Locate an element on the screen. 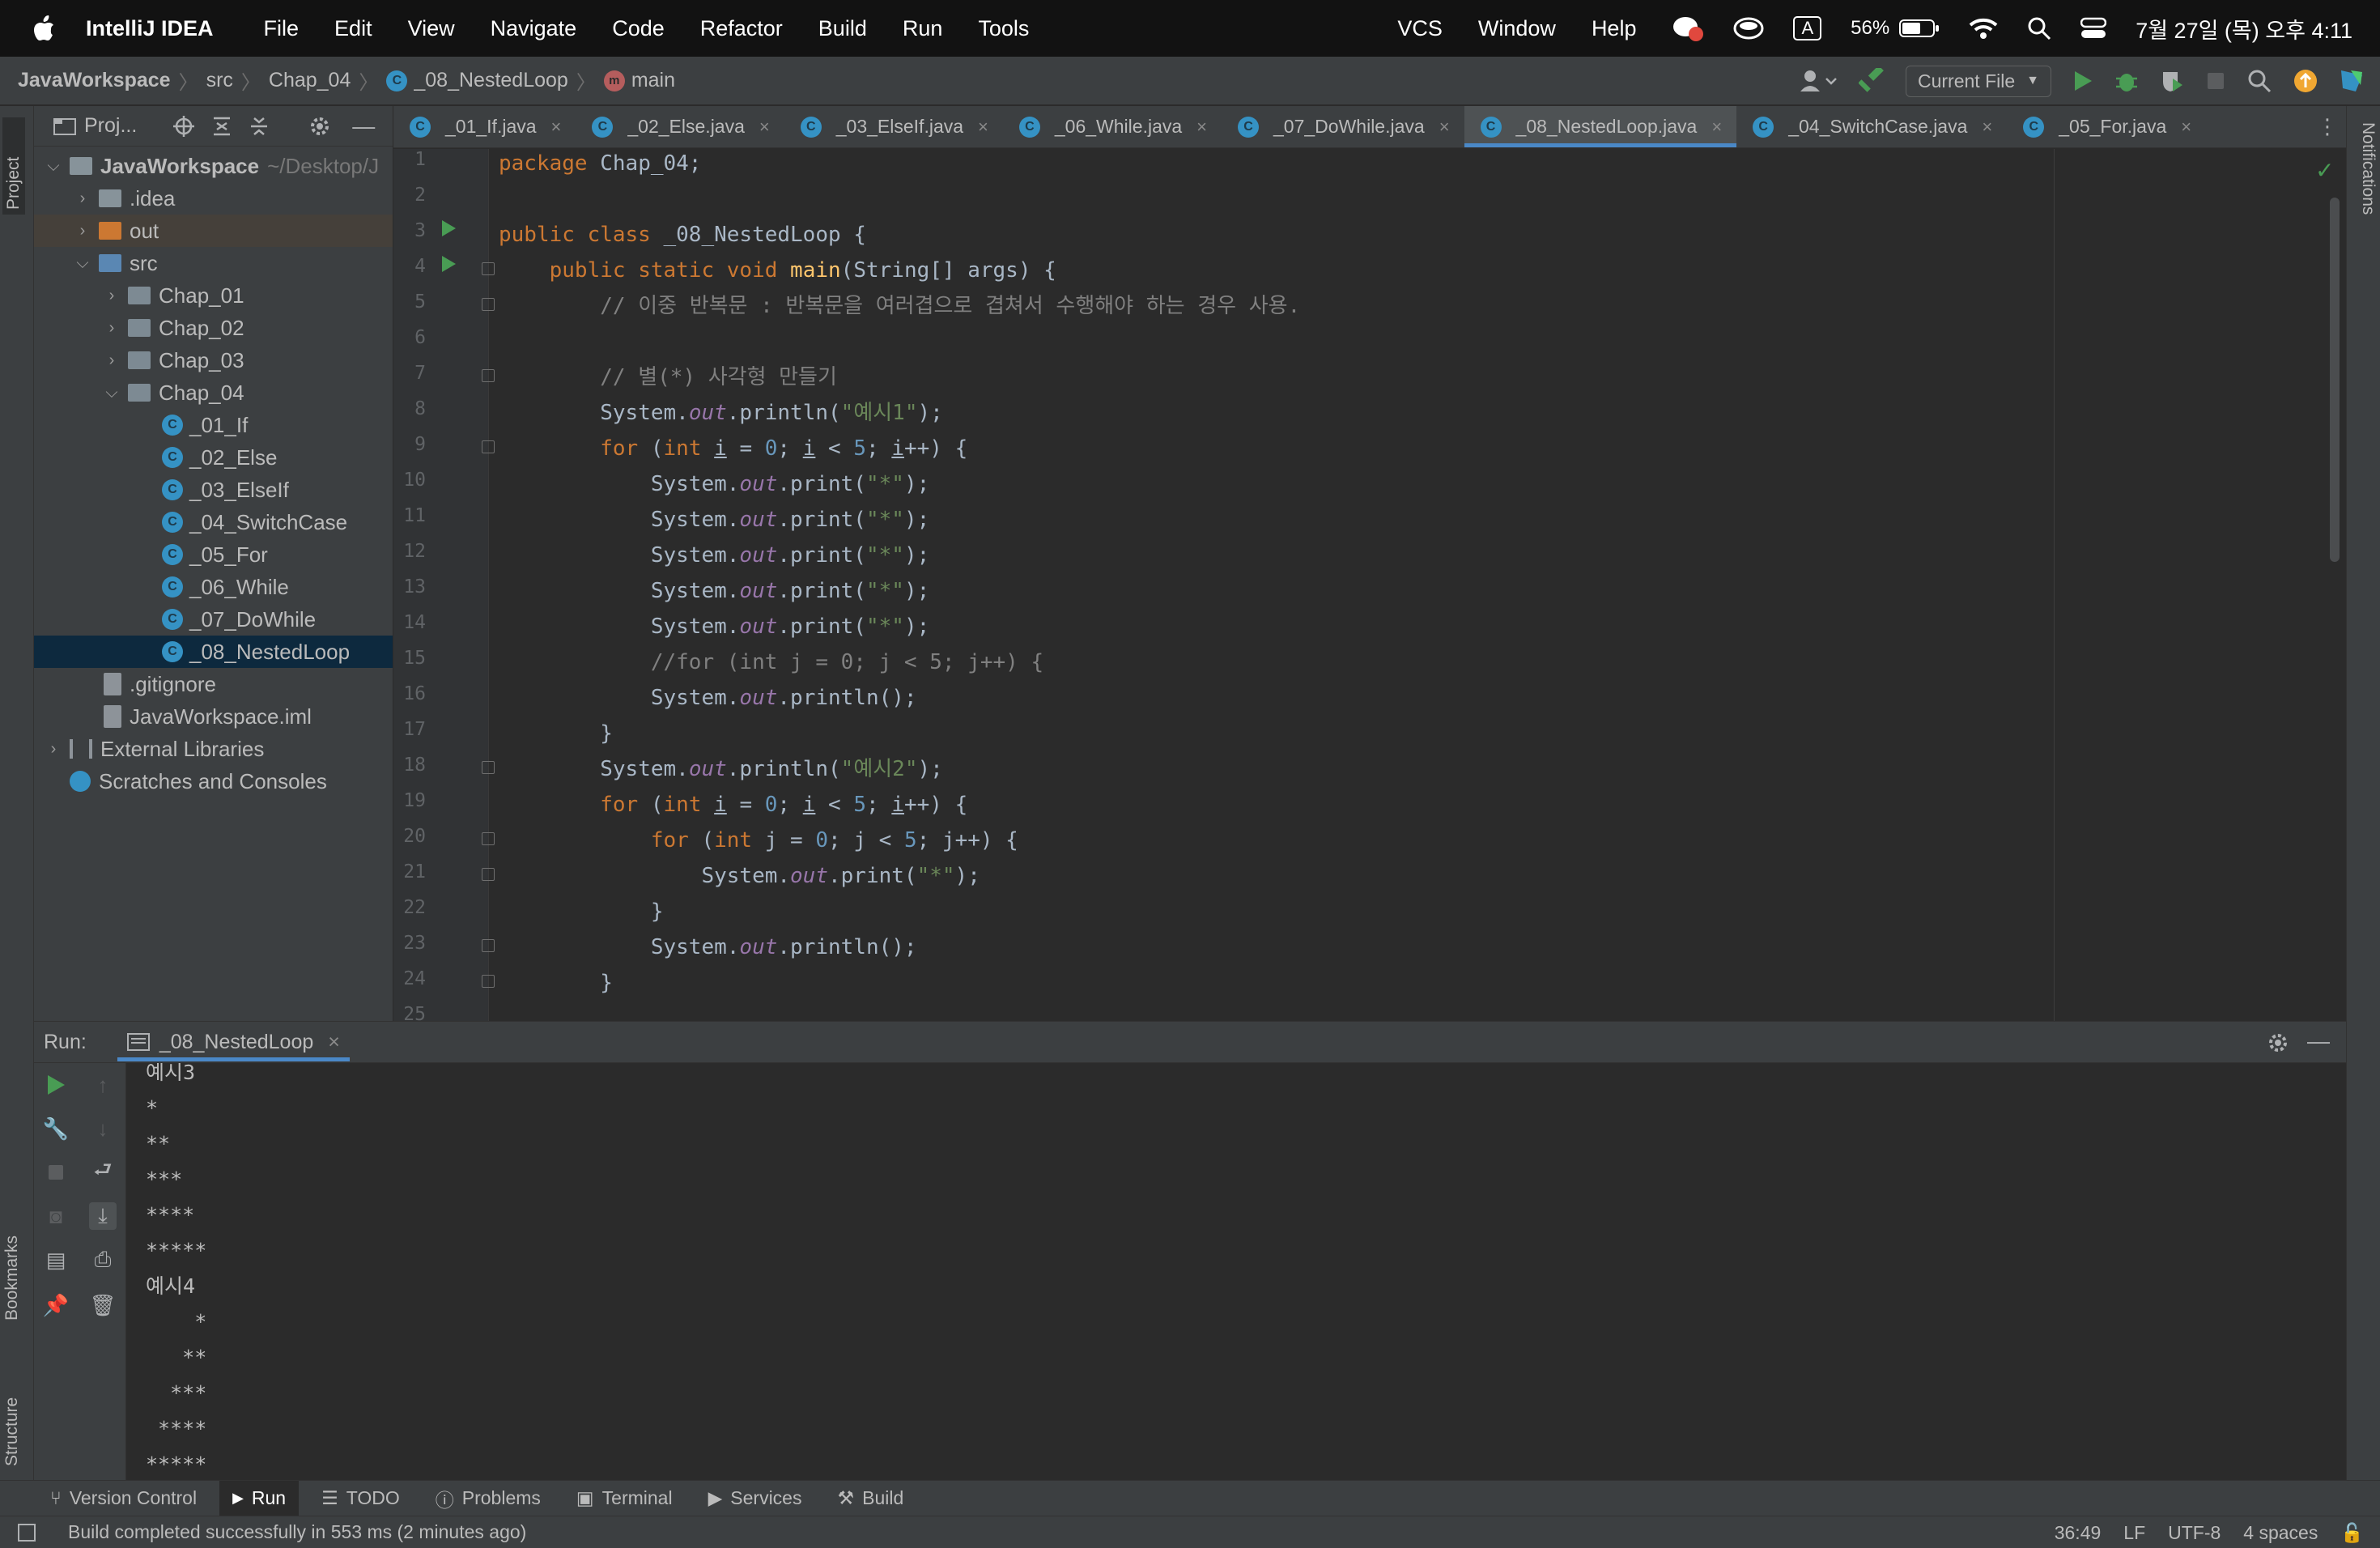 The image size is (2380, 1548). file-encoding: UTF-8 is located at coordinates (2194, 1533).